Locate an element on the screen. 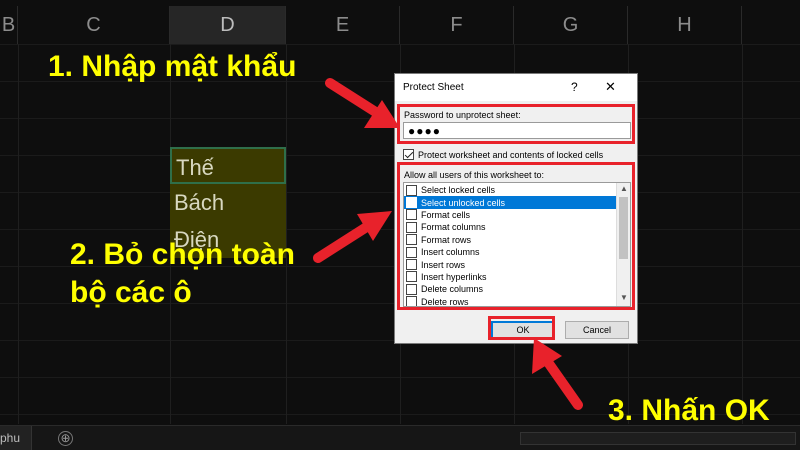 The image size is (800, 450). arrow-to-permissions-icon is located at coordinates (352, 237).